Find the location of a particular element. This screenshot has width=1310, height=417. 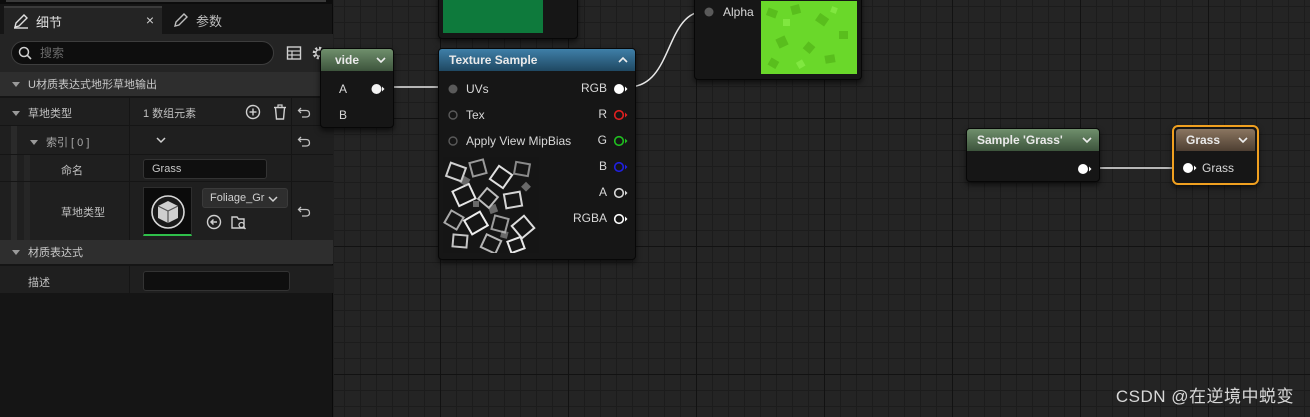

index-0-row: 索引 [ 0 ] is located at coordinates (166, 139).